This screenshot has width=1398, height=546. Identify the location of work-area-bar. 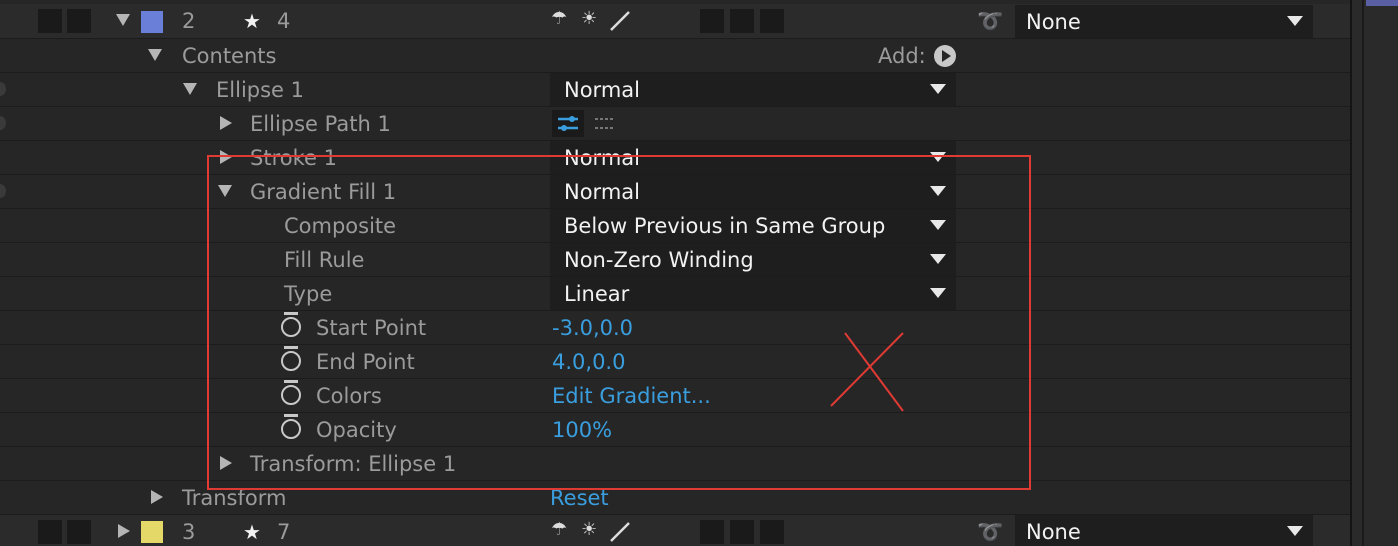
(1382, 3).